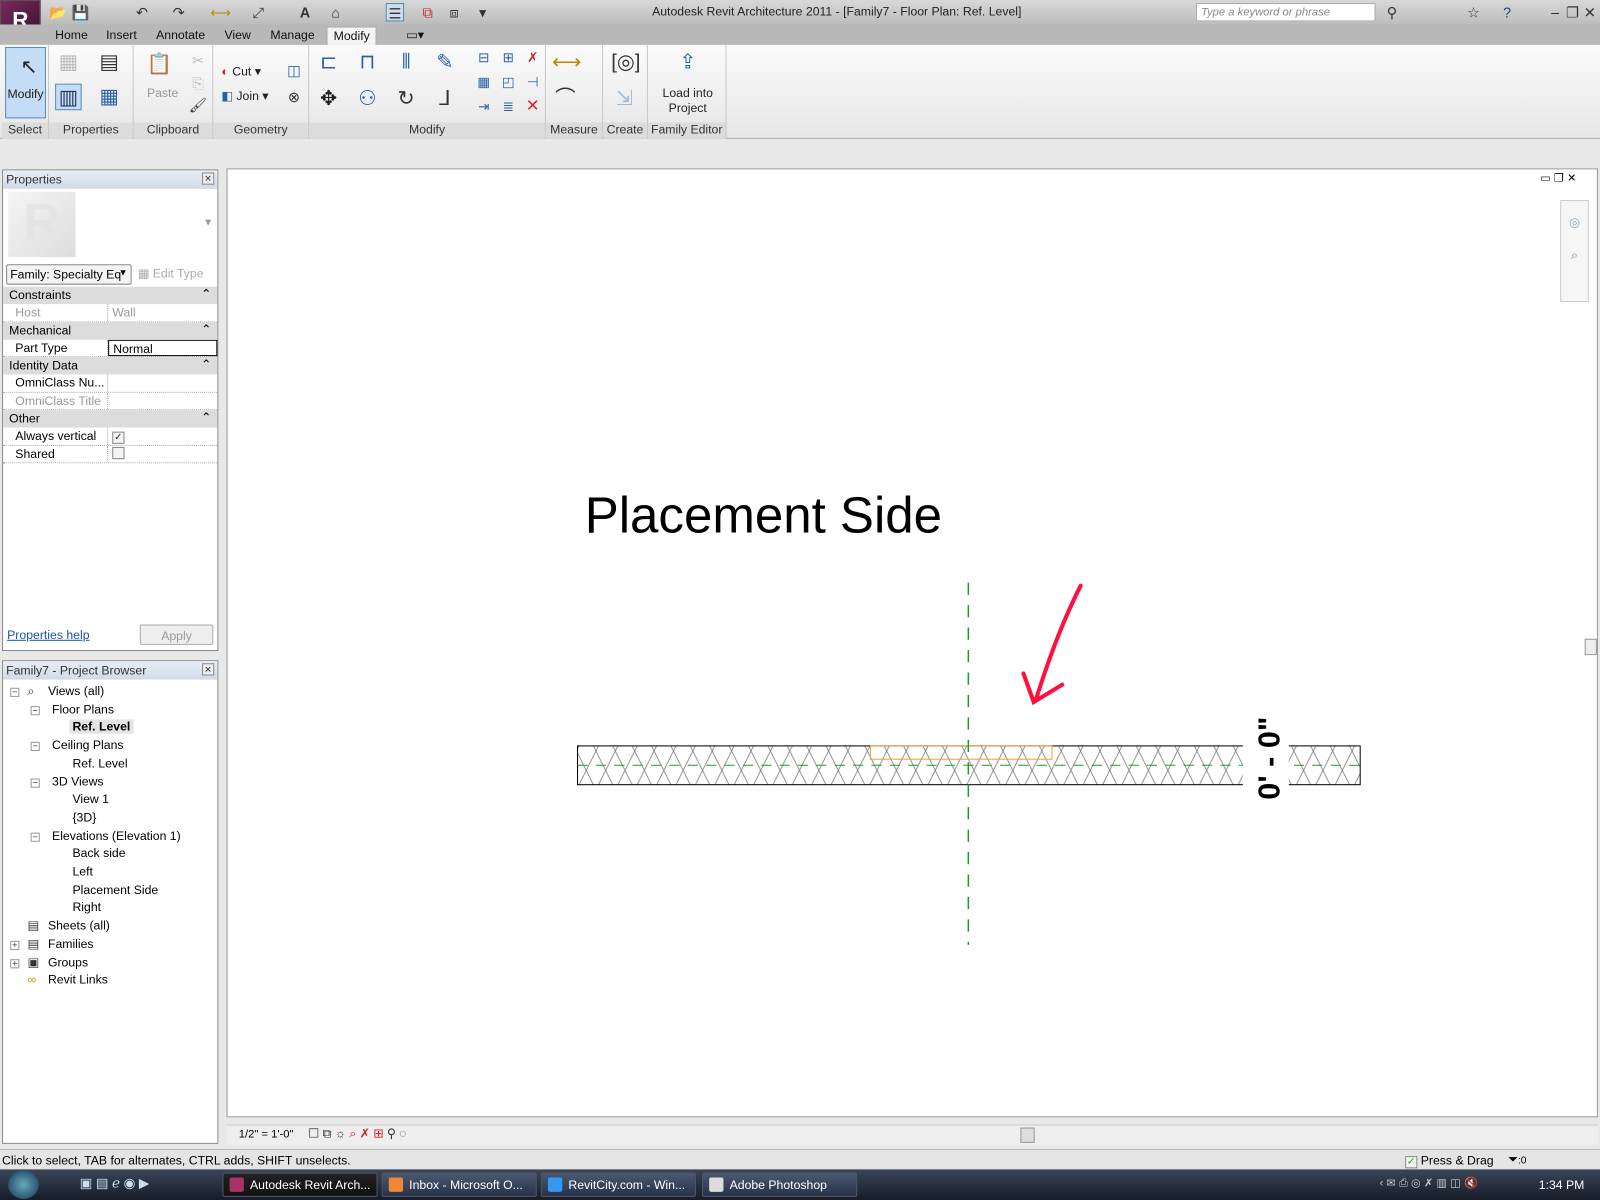 The height and width of the screenshot is (1200, 1600). Describe the element at coordinates (1574, 255) in the screenshot. I see `zoom-icon: ⌕` at that location.